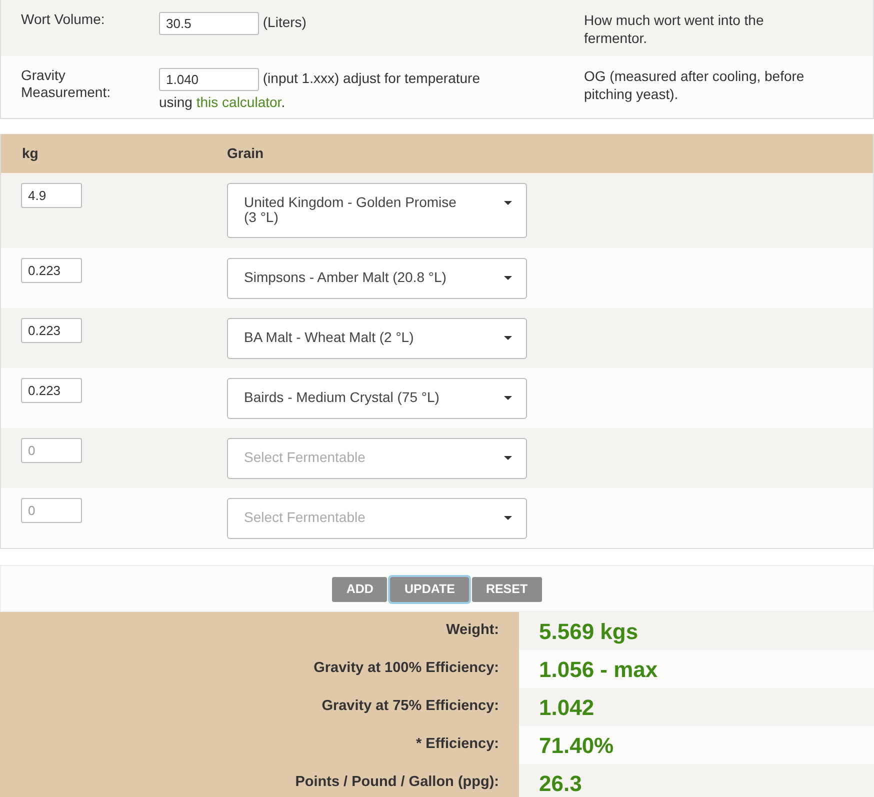  What do you see at coordinates (674, 29) in the screenshot?
I see `setting-description: How much wort went into the fermentor.` at bounding box center [674, 29].